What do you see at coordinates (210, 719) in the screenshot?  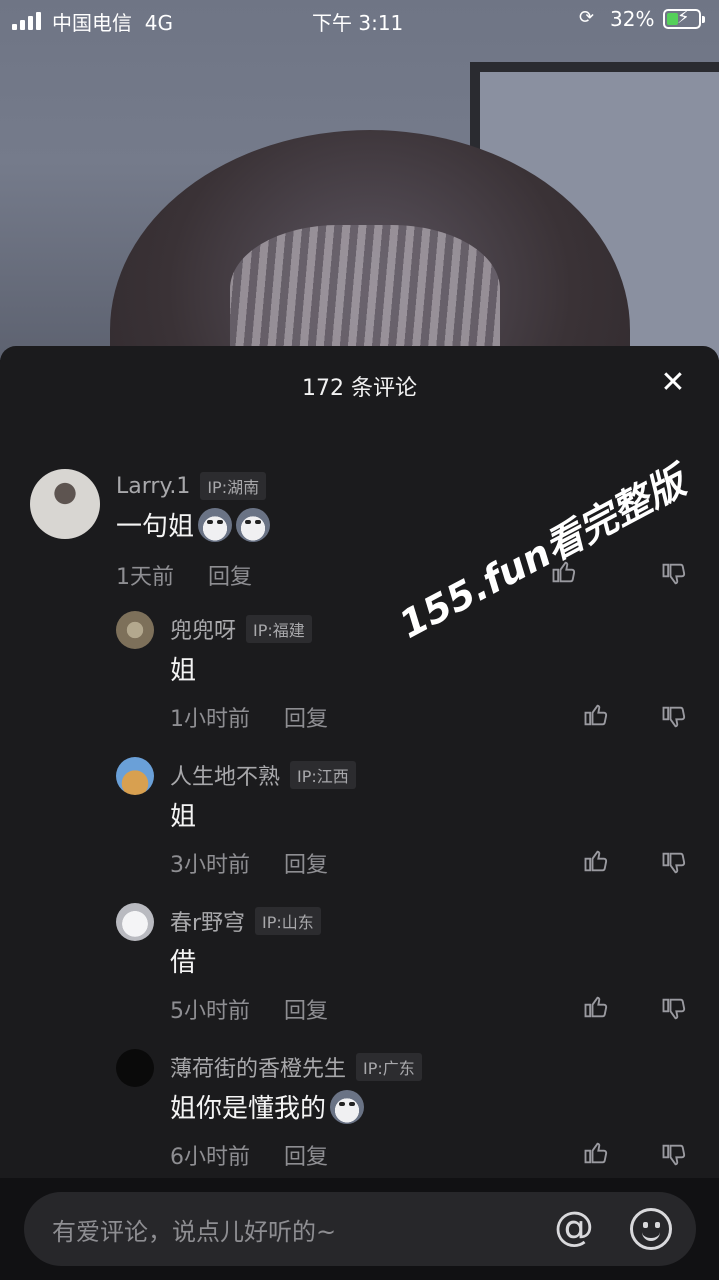 I see `comment-time: 1小时前` at bounding box center [210, 719].